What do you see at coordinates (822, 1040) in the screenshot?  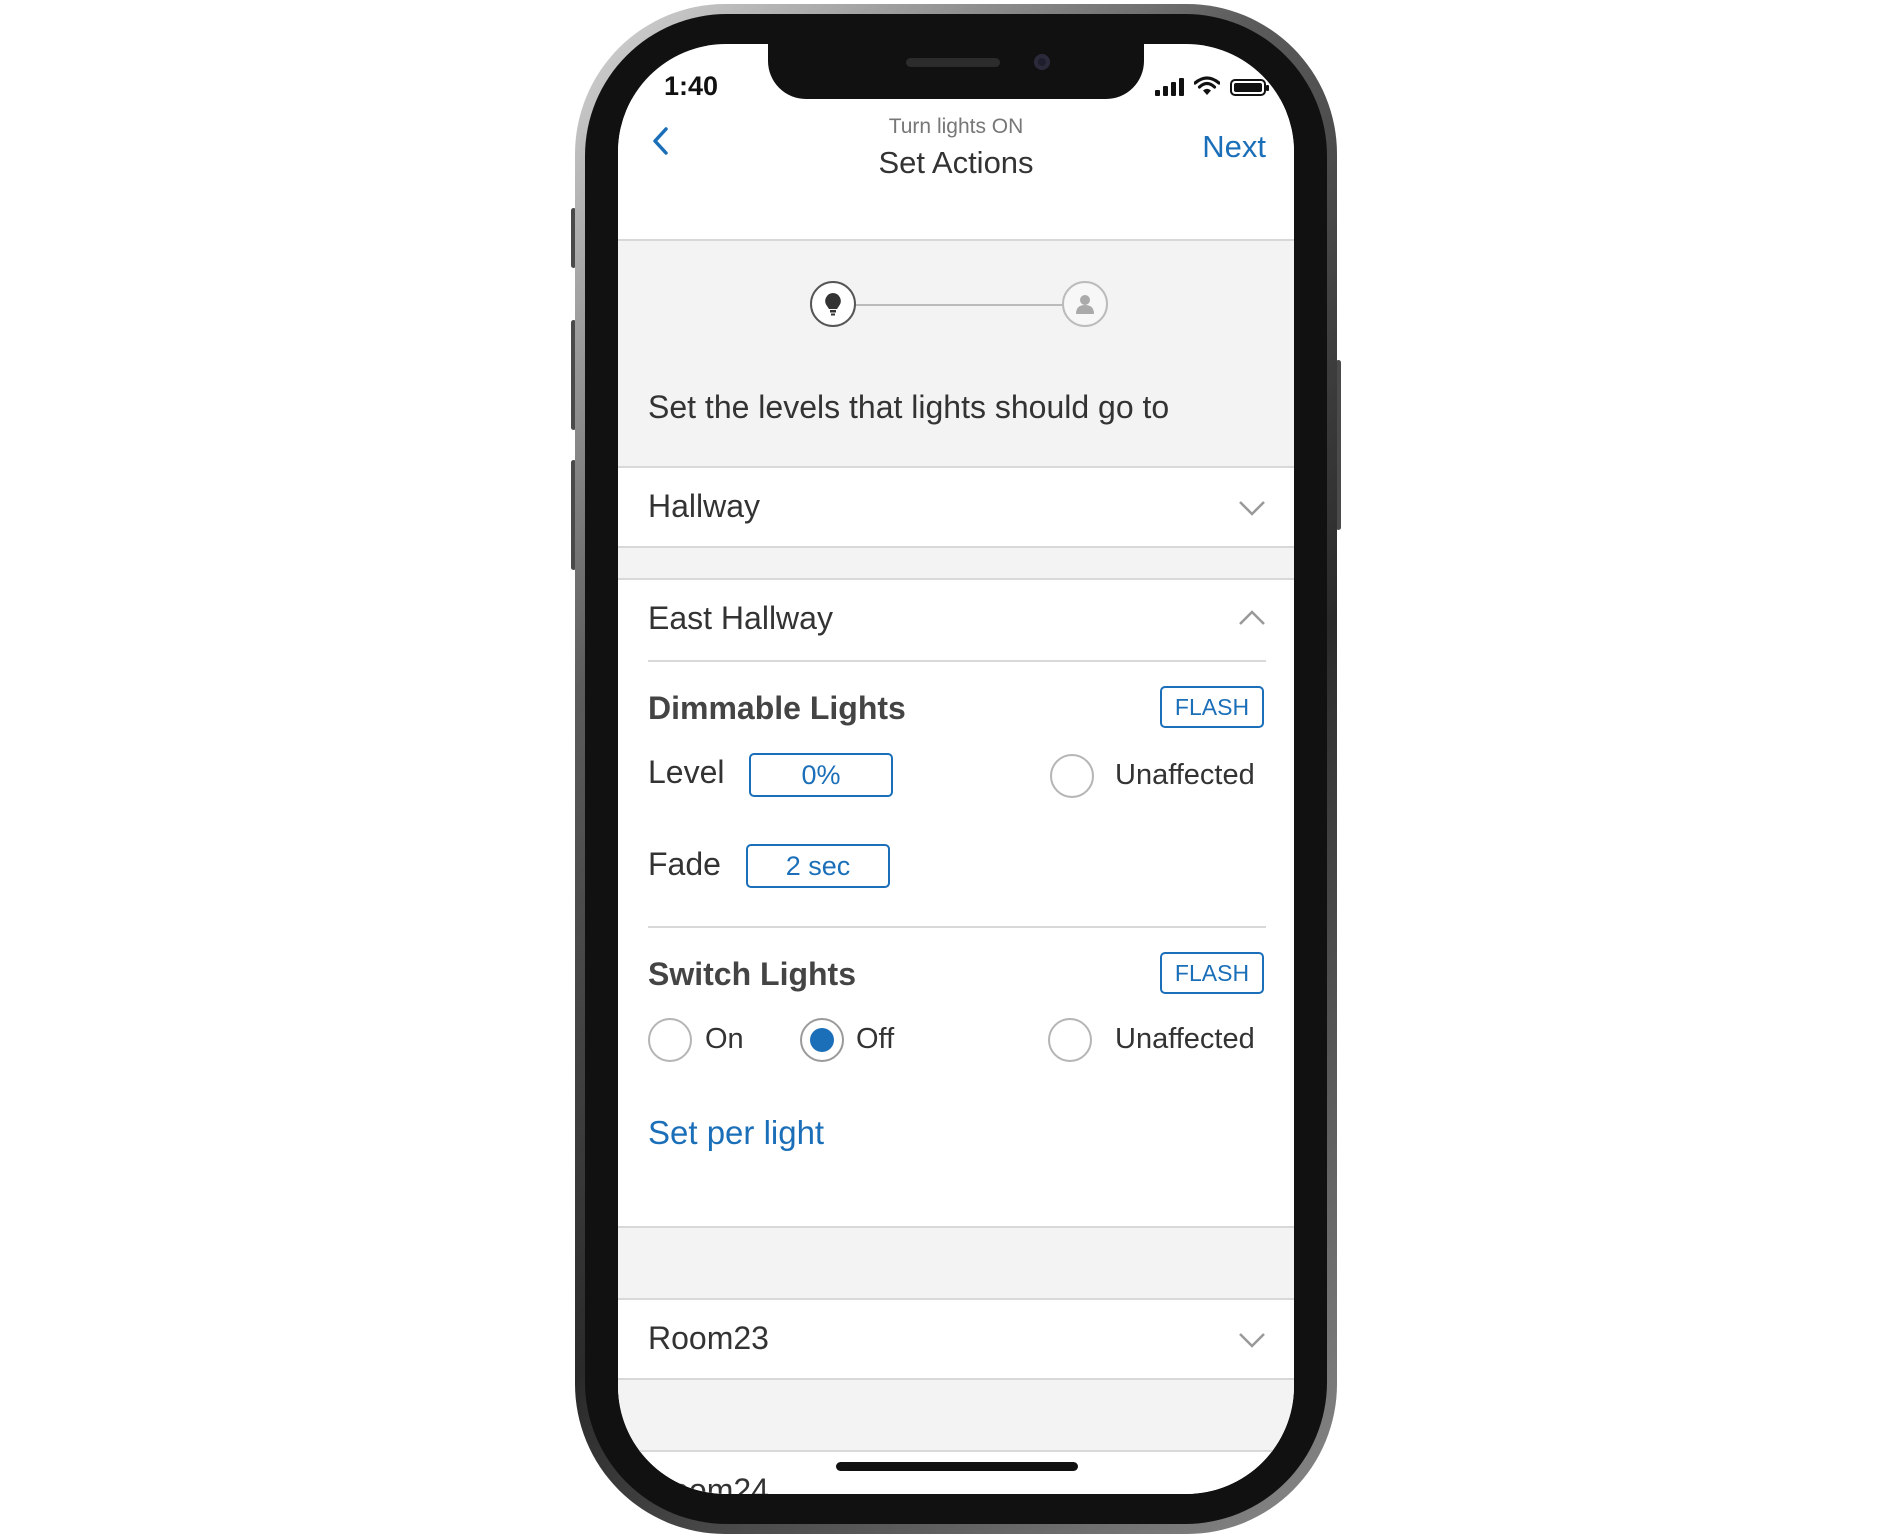 I see `switch-off-radio` at bounding box center [822, 1040].